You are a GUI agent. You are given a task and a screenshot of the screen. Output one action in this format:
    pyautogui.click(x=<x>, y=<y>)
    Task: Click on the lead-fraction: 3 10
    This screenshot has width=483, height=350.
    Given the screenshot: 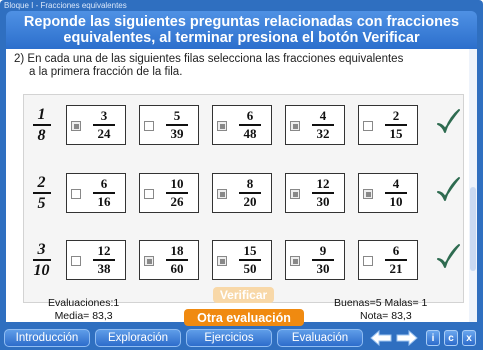 What is the action you would take?
    pyautogui.click(x=41, y=260)
    